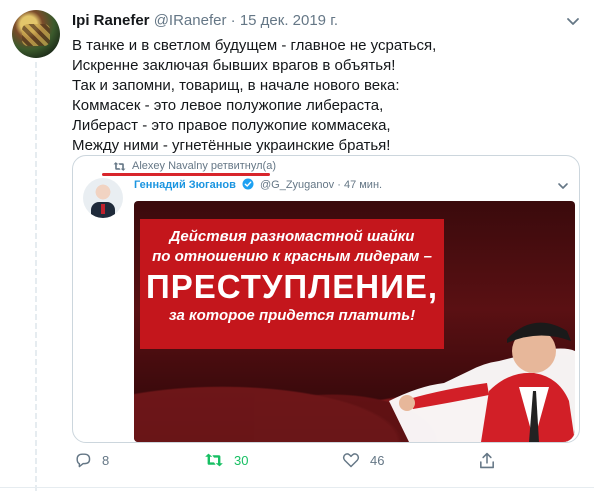 This screenshot has height=492, width=594. I want to click on retweet-button: 30, so click(226, 460).